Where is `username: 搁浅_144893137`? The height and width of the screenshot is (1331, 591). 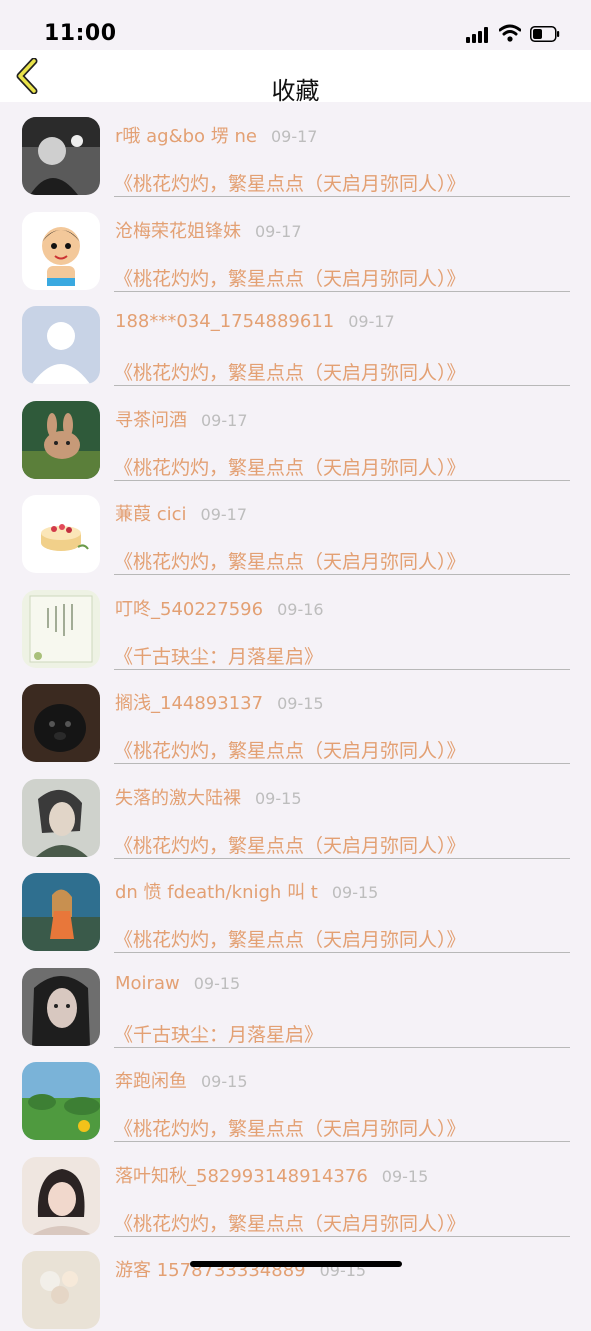 username: 搁浅_144893137 is located at coordinates (189, 703).